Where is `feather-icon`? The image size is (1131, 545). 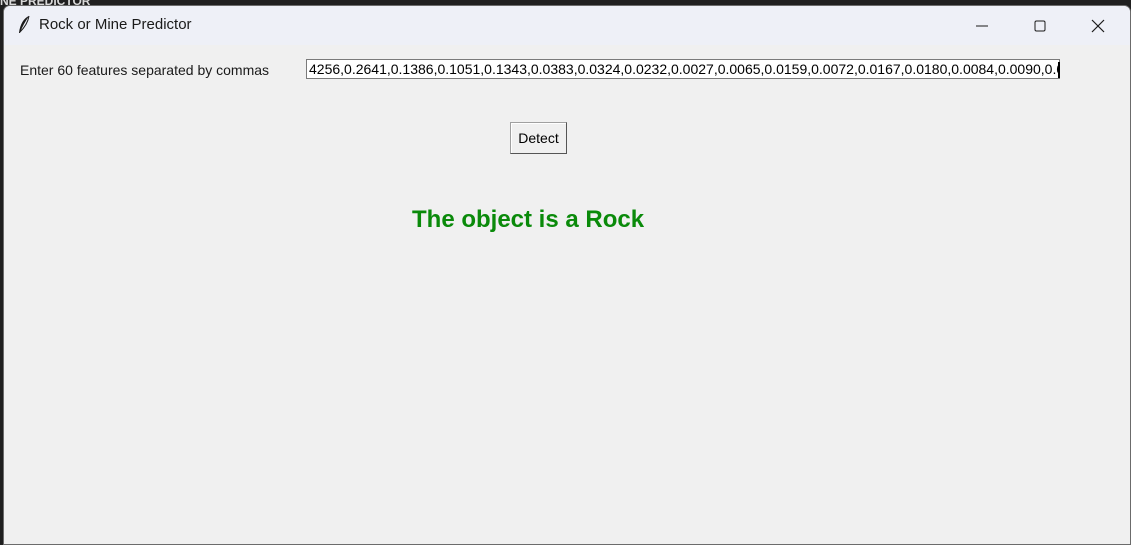
feather-icon is located at coordinates (24, 24).